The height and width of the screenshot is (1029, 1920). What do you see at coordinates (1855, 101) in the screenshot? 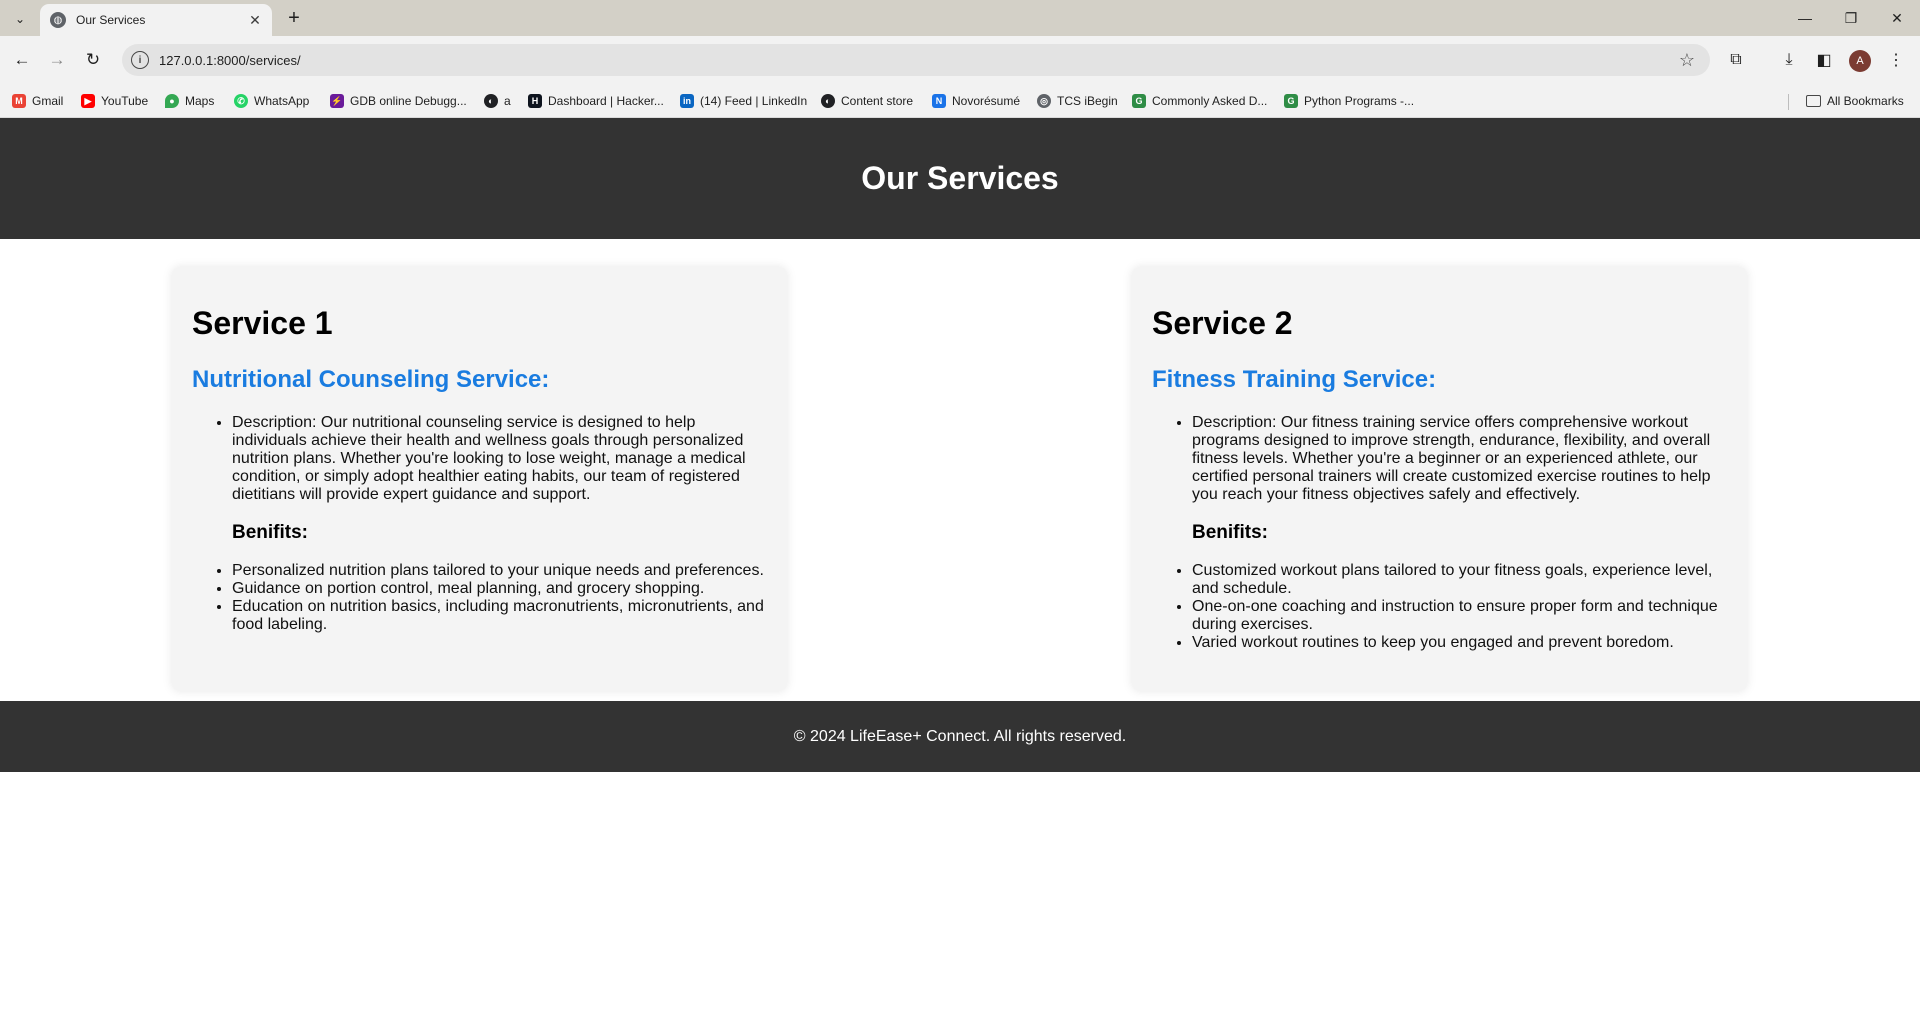
I see `all-bookmarks-button: All Bookmarks` at bounding box center [1855, 101].